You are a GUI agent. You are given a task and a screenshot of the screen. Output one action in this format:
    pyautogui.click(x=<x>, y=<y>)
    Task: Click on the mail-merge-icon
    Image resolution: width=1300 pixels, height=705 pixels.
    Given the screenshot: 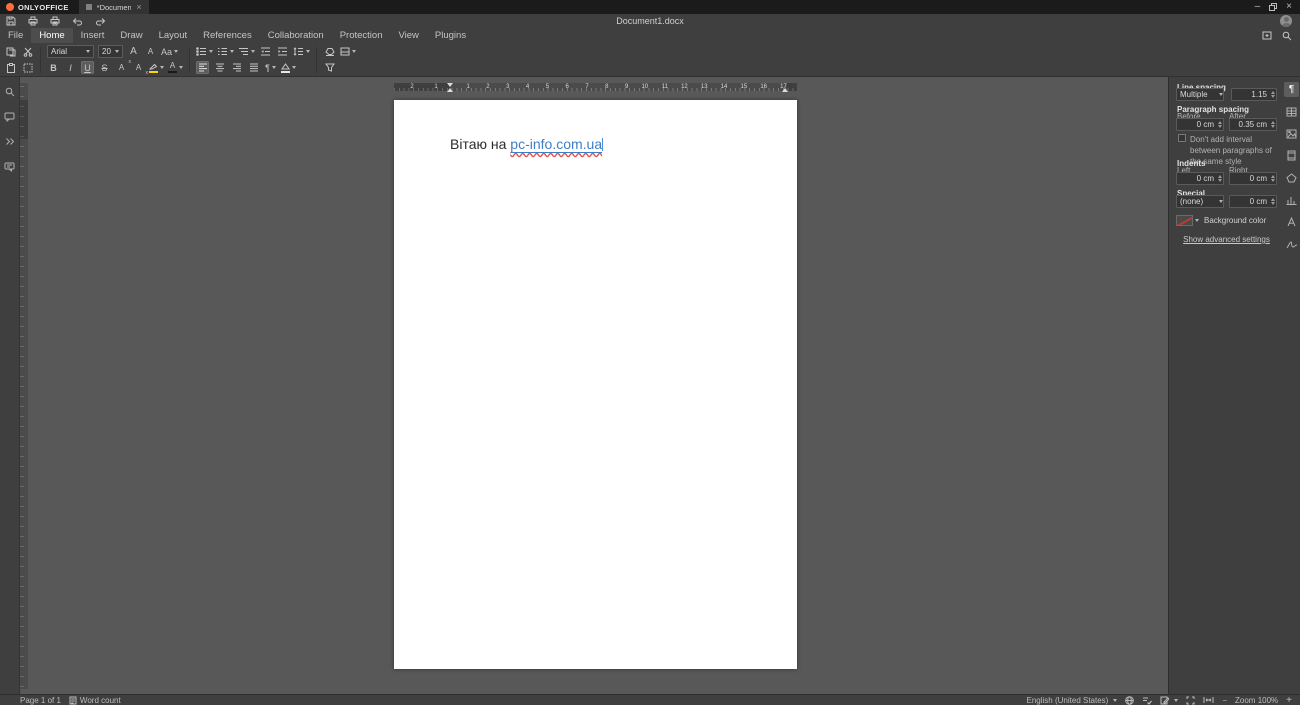 What is the action you would take?
    pyautogui.click(x=329, y=67)
    